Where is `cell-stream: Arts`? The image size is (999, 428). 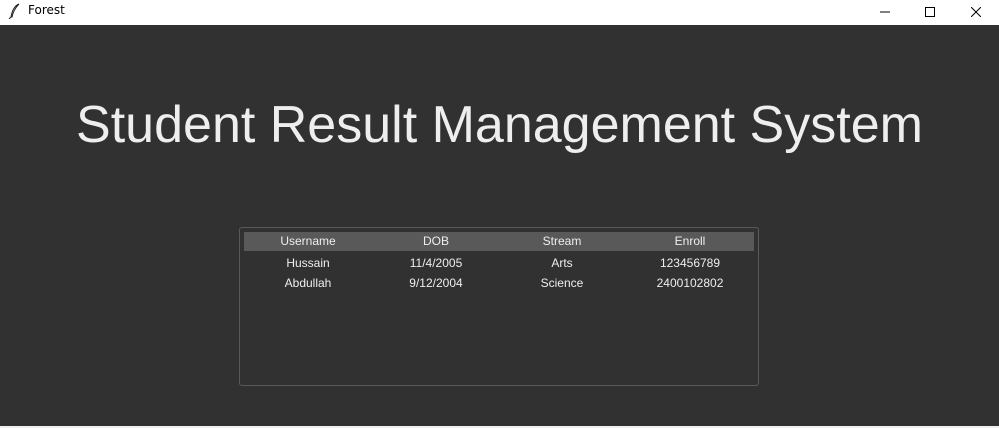
cell-stream: Arts is located at coordinates (562, 263).